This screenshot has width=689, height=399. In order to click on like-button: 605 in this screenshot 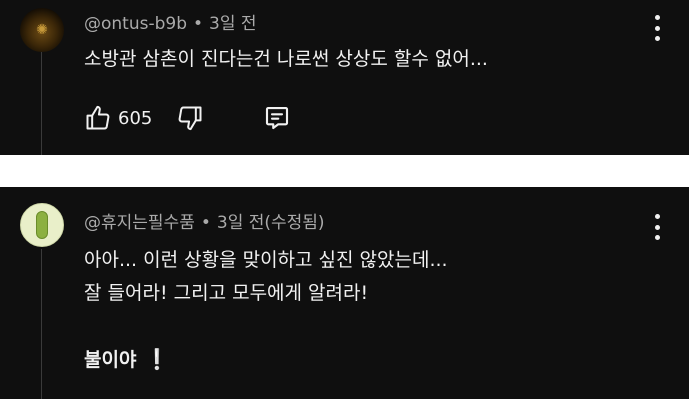, I will do `click(118, 118)`.